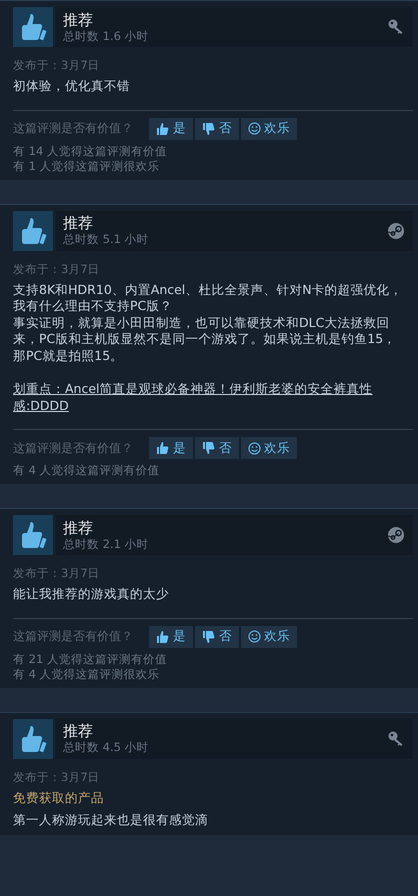  Describe the element at coordinates (90, 659) in the screenshot. I see `vote-count: 有 21 人觉得这篇评测有价值` at that location.